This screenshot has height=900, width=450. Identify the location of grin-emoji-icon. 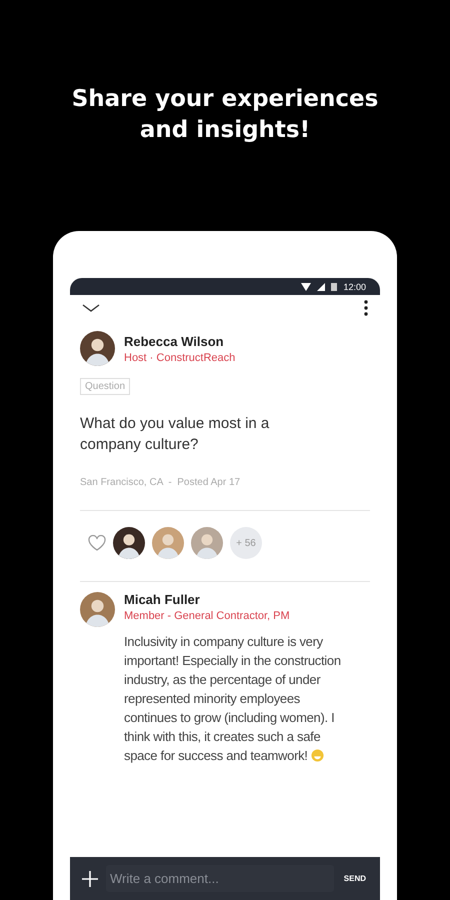
(317, 755).